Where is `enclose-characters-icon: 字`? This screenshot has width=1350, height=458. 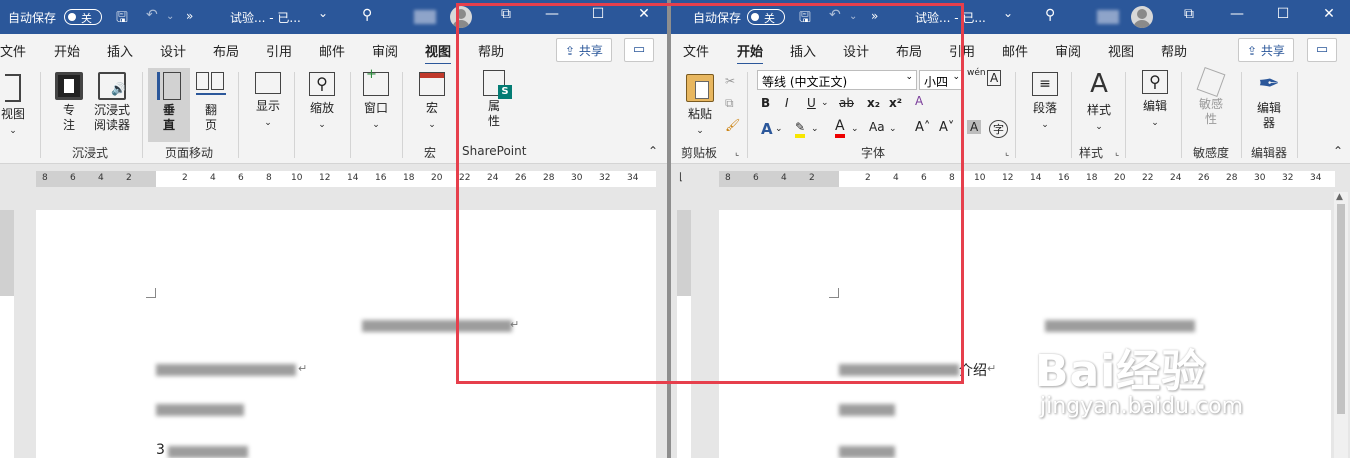 enclose-characters-icon: 字 is located at coordinates (998, 129).